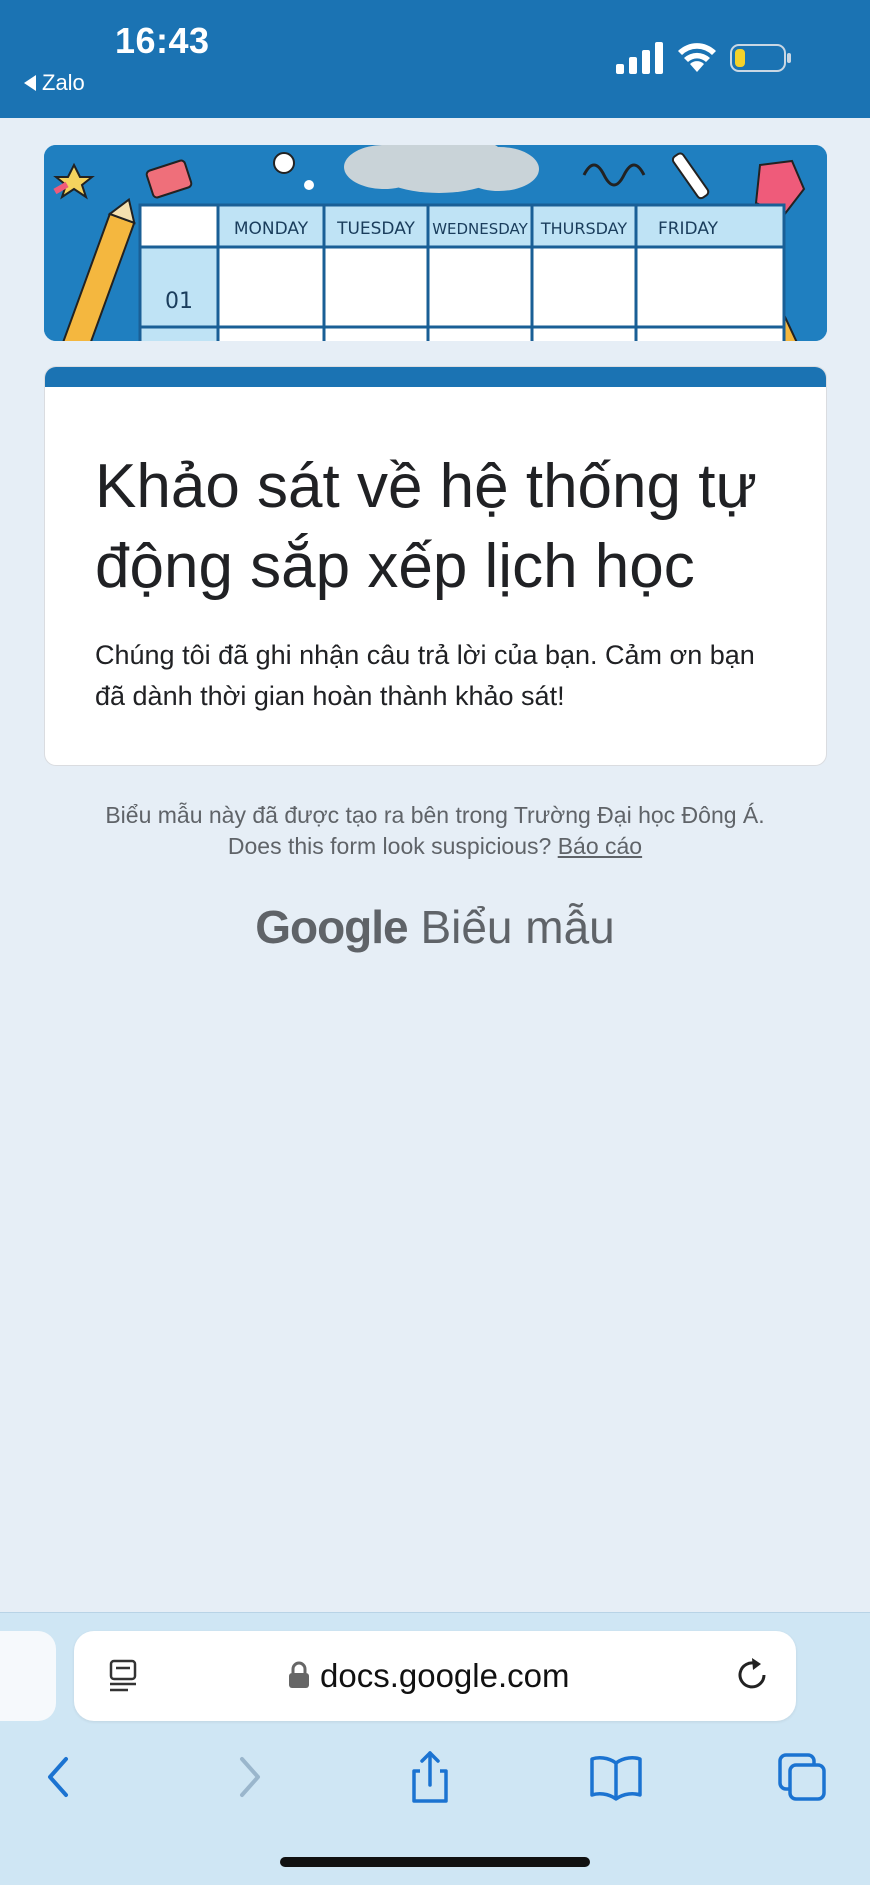 This screenshot has width=870, height=1885. Describe the element at coordinates (271, 229) in the screenshot. I see `banner-day-monday: MONDAY` at that location.